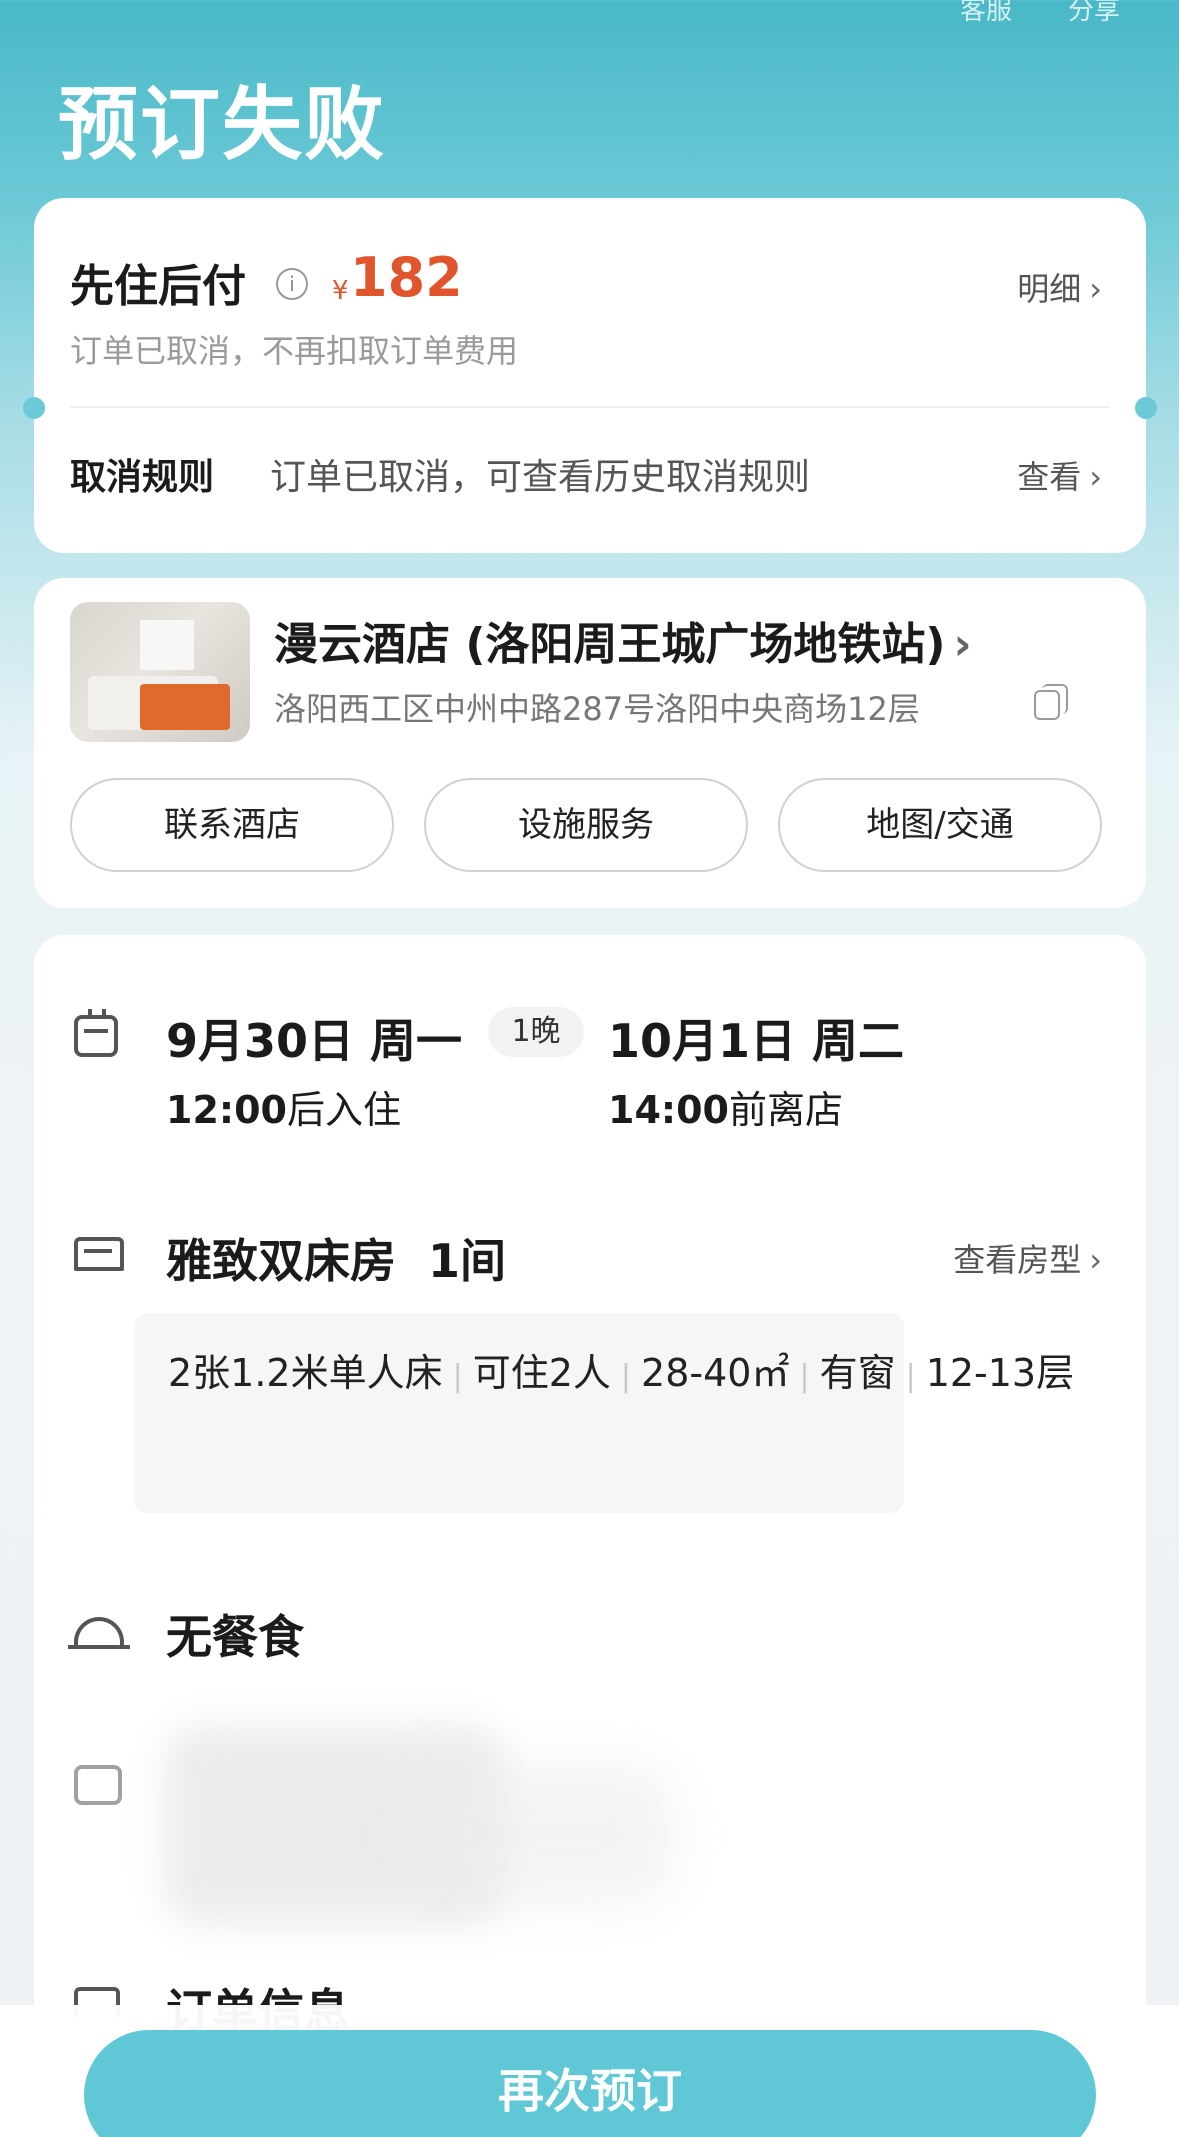 The width and height of the screenshot is (1179, 2137). Describe the element at coordinates (610, 644) in the screenshot. I see `hotel-name: 漫云酒店 (洛阳周王城广场地铁站)` at that location.